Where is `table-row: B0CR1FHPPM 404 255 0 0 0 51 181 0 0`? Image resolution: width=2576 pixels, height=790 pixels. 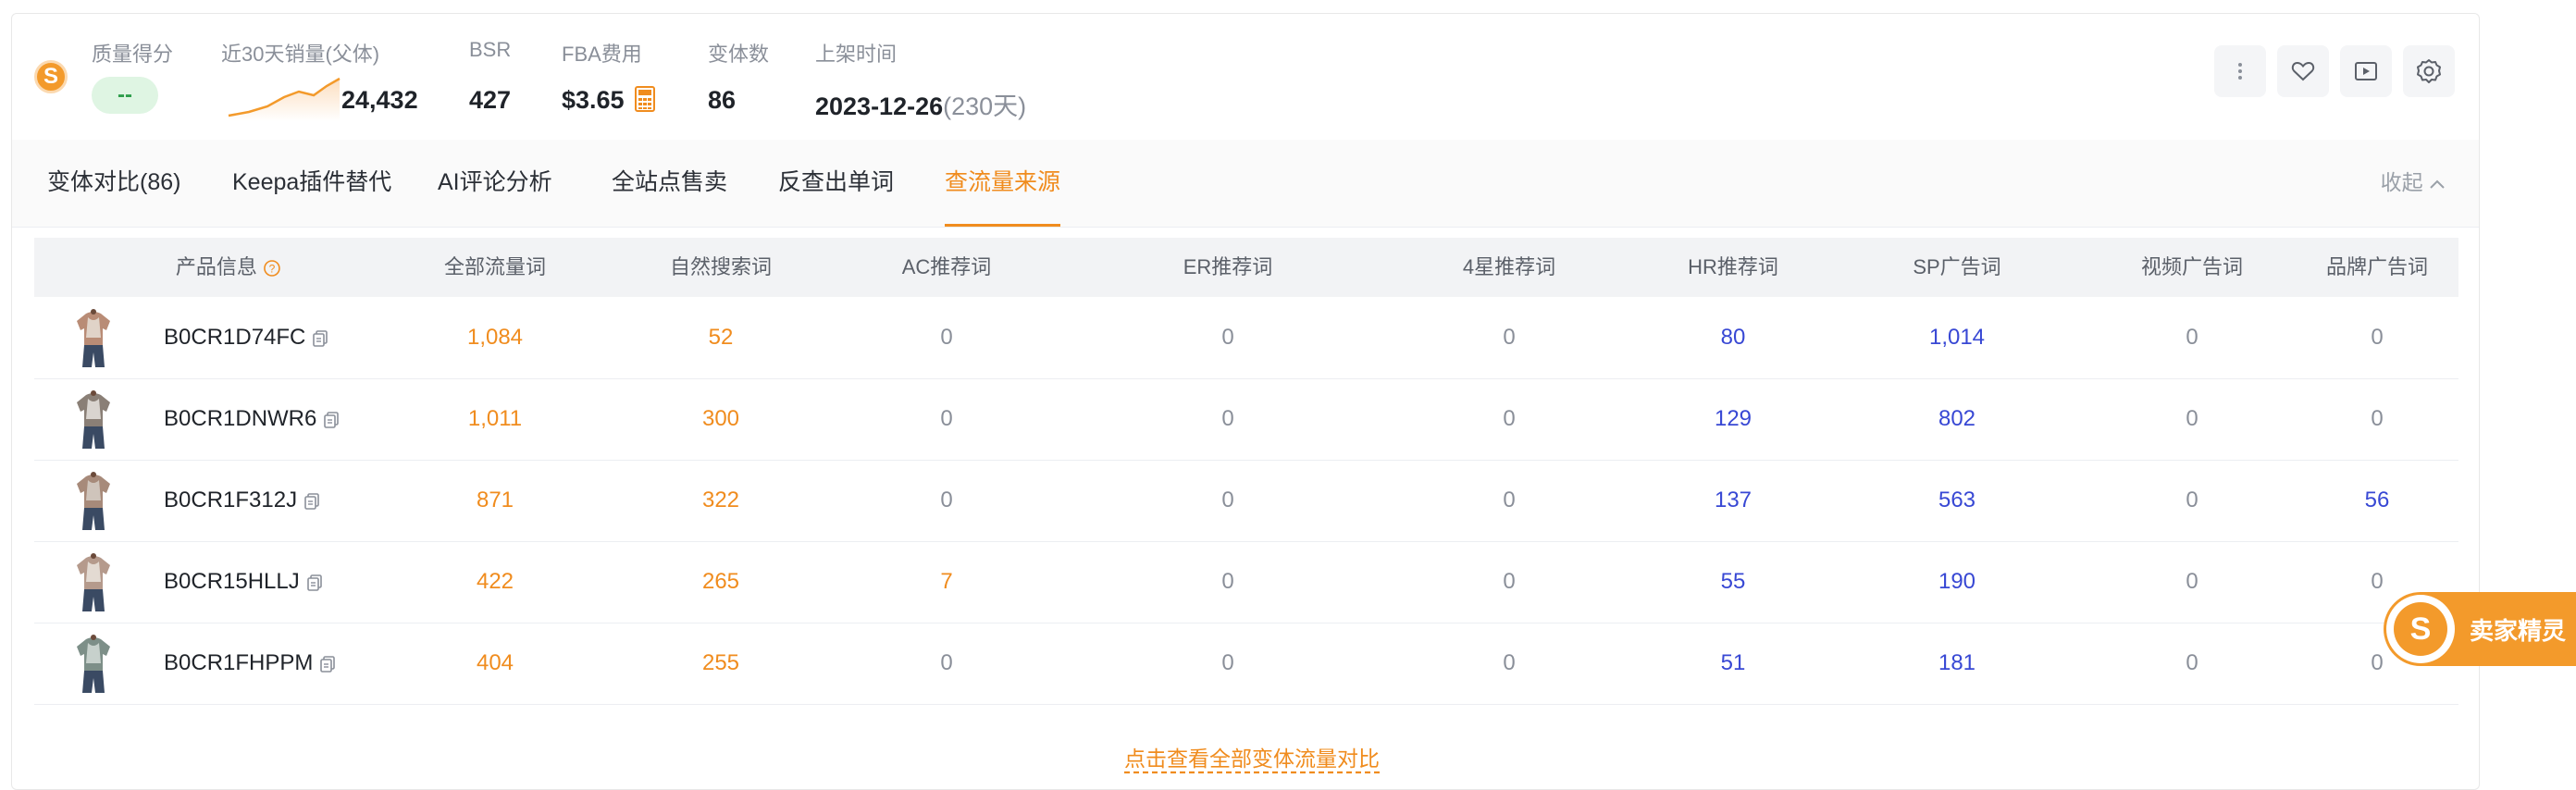 table-row: B0CR1FHPPM 404 255 0 0 0 51 181 0 0 is located at coordinates (1246, 664).